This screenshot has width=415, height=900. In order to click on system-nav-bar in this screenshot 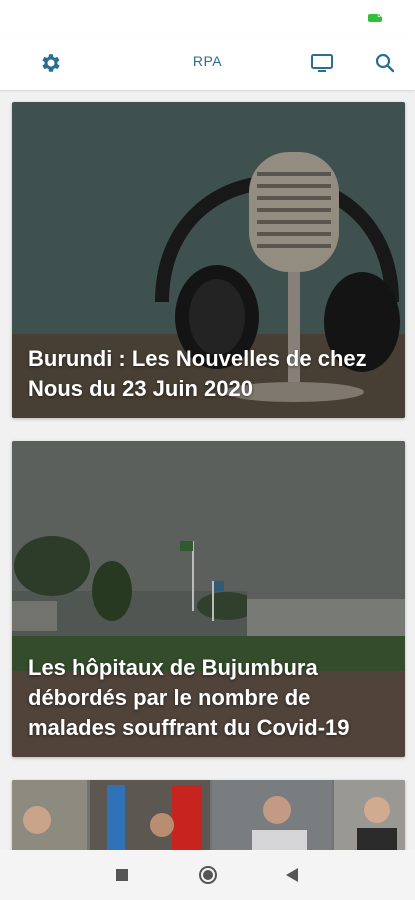, I will do `click(207, 875)`.